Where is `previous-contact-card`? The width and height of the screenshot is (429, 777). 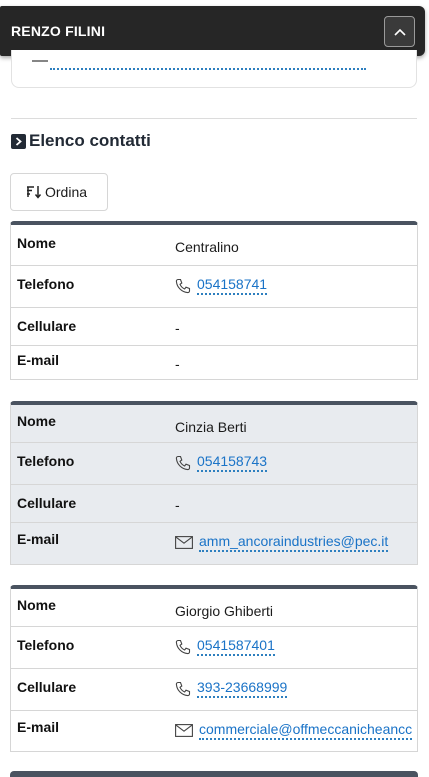 previous-contact-card is located at coordinates (214, 69).